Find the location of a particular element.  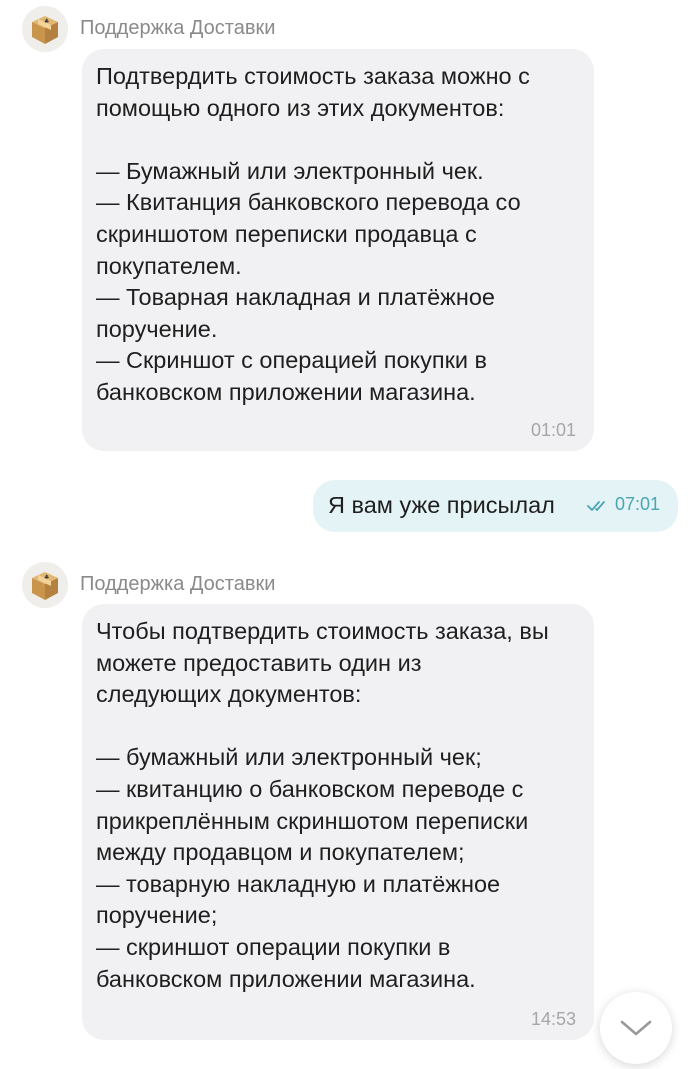

message-text: Я вам уже присылал is located at coordinates (441, 505).